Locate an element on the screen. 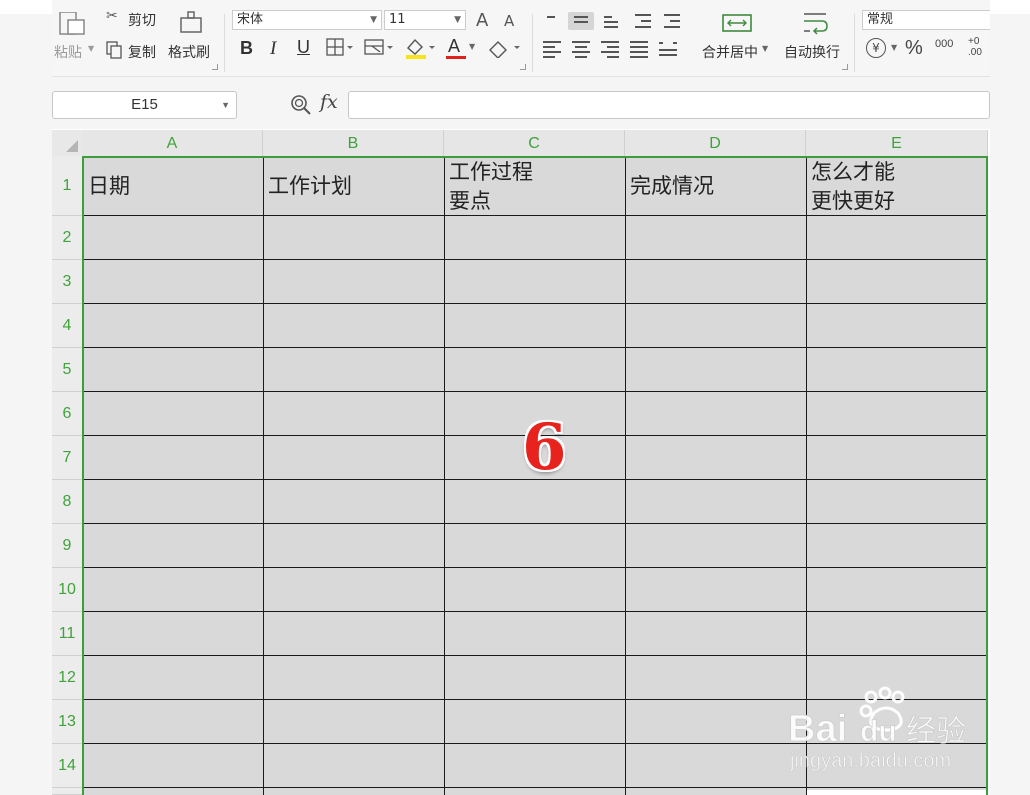 The image size is (1030, 795). merge-cells-icon is located at coordinates (737, 23).